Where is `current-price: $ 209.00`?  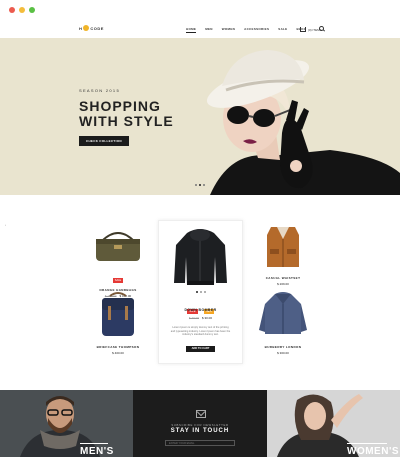 current-price: $ 209.00 is located at coordinates (283, 284).